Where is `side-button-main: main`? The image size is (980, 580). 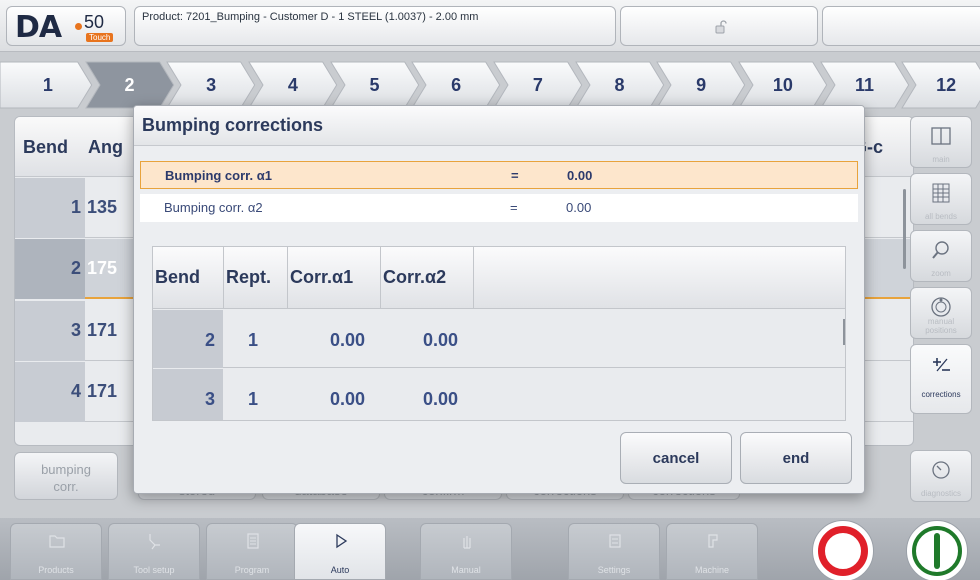 side-button-main: main is located at coordinates (941, 142).